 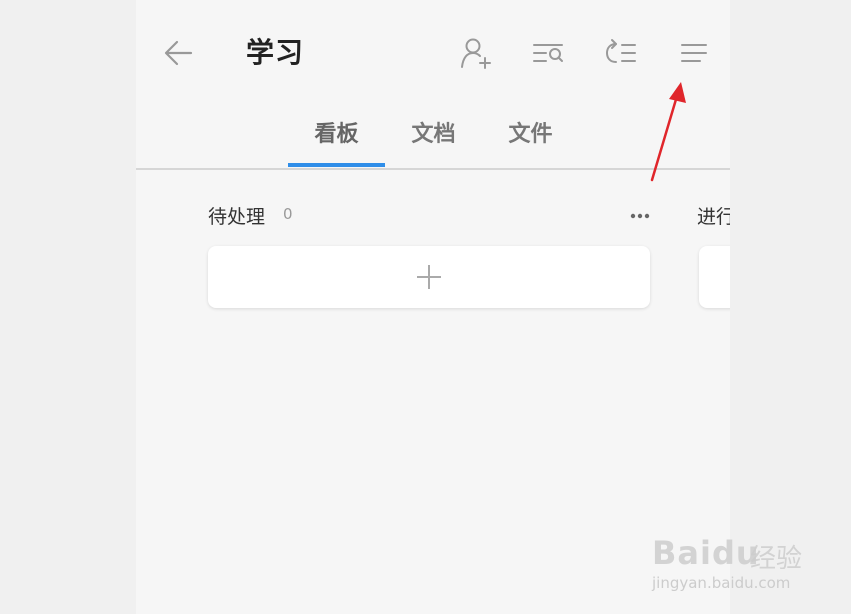 What do you see at coordinates (713, 217) in the screenshot?
I see `board-column-in-progress-title: 进行` at bounding box center [713, 217].